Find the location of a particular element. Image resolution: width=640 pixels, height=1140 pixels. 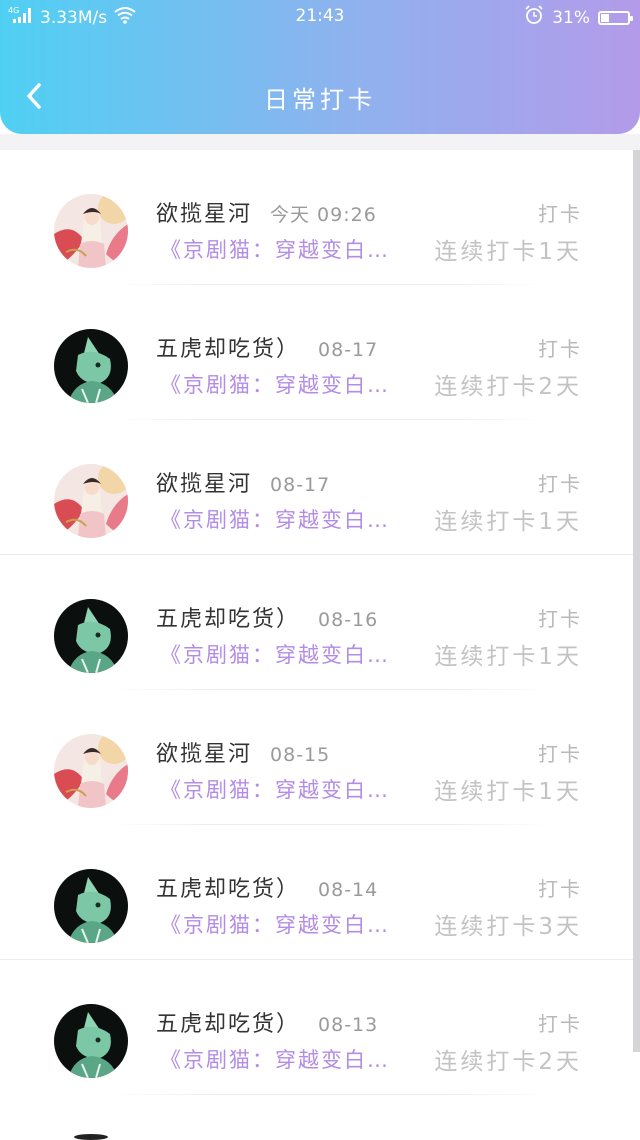

battery-percent: 31% is located at coordinates (571, 17).